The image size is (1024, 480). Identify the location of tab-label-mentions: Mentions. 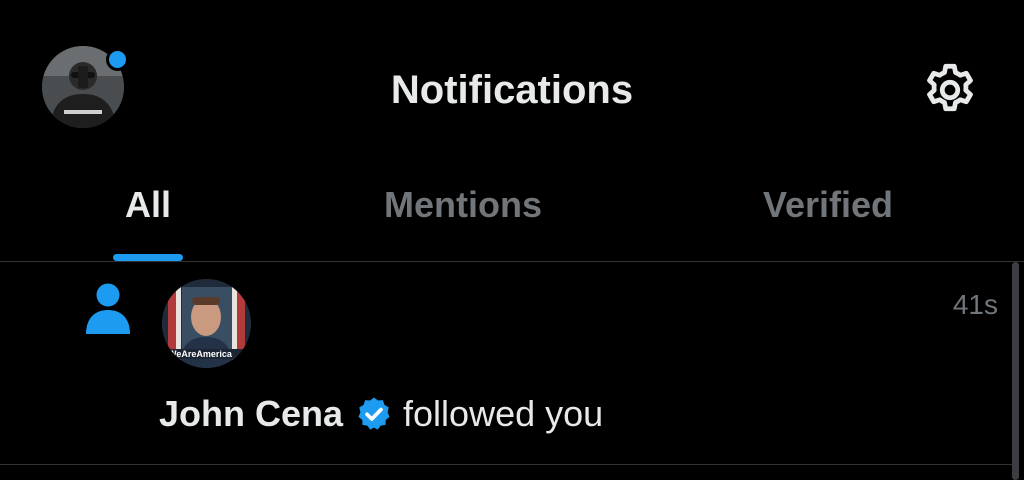
(463, 204).